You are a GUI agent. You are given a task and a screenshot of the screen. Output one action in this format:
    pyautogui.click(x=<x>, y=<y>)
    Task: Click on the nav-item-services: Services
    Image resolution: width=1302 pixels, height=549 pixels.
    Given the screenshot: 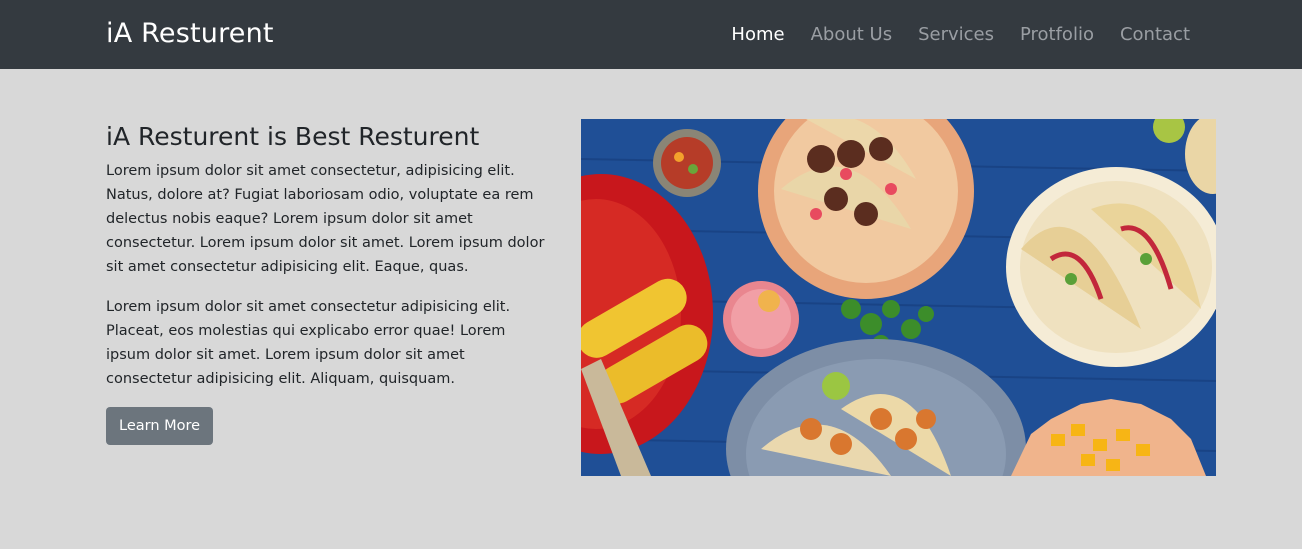 What is the action you would take?
    pyautogui.click(x=956, y=35)
    